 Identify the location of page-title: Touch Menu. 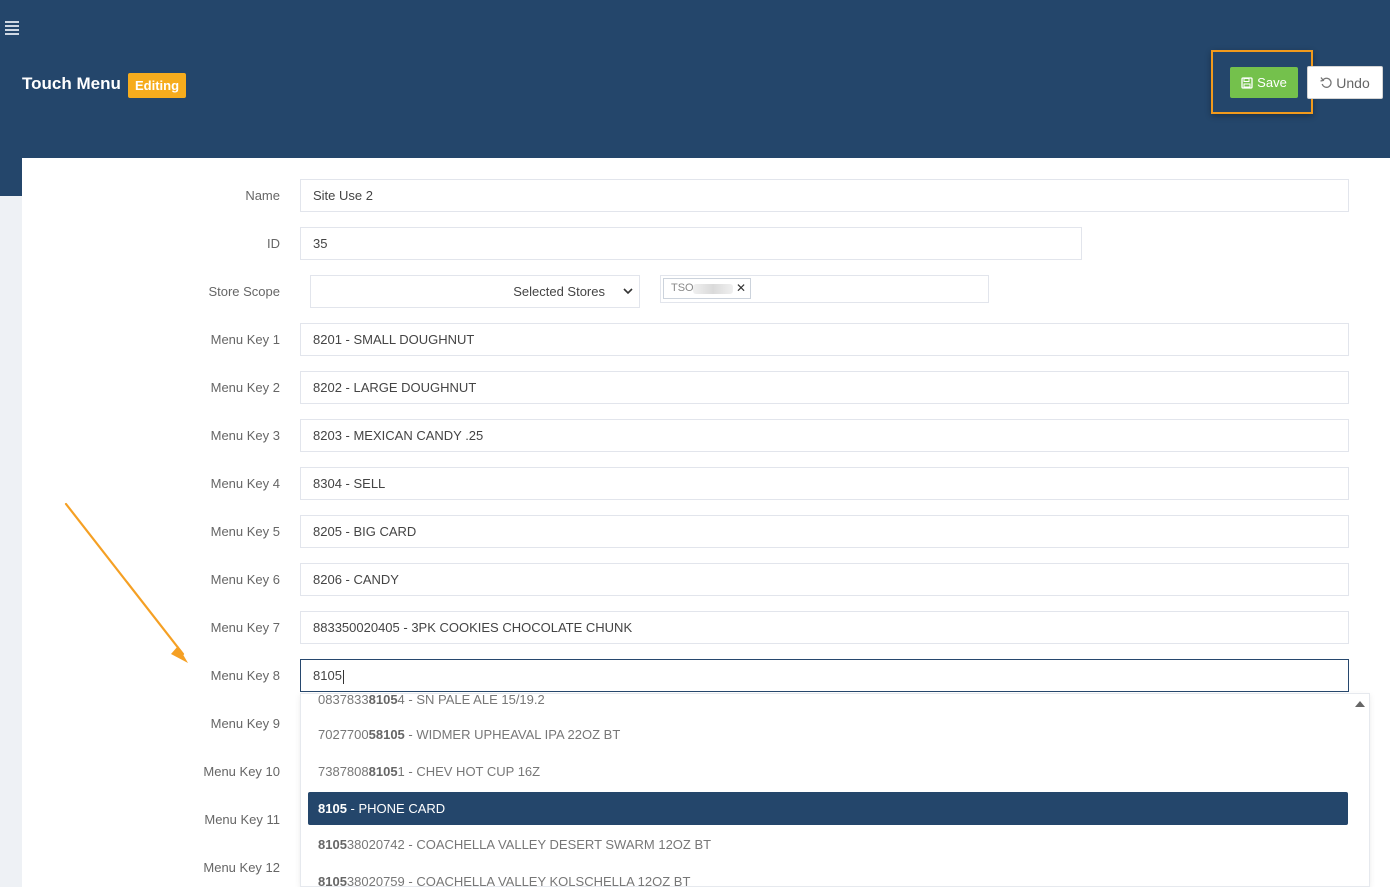
(71, 83).